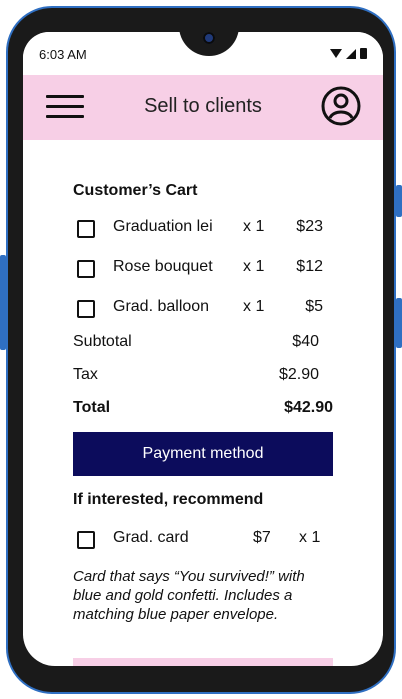  What do you see at coordinates (203, 540) in the screenshot?
I see `recommend-item: Grad. card $7 x 1` at bounding box center [203, 540].